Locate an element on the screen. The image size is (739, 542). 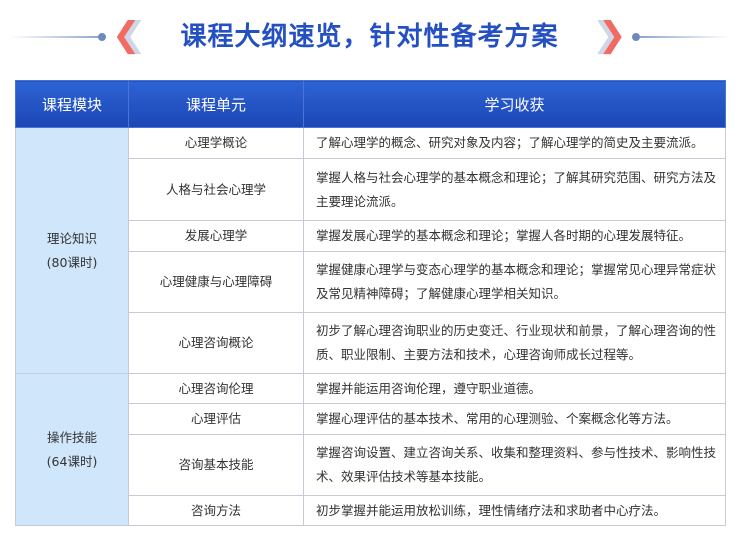
module-cell-theory: 理论知识 (80课时) is located at coordinates (72, 250).